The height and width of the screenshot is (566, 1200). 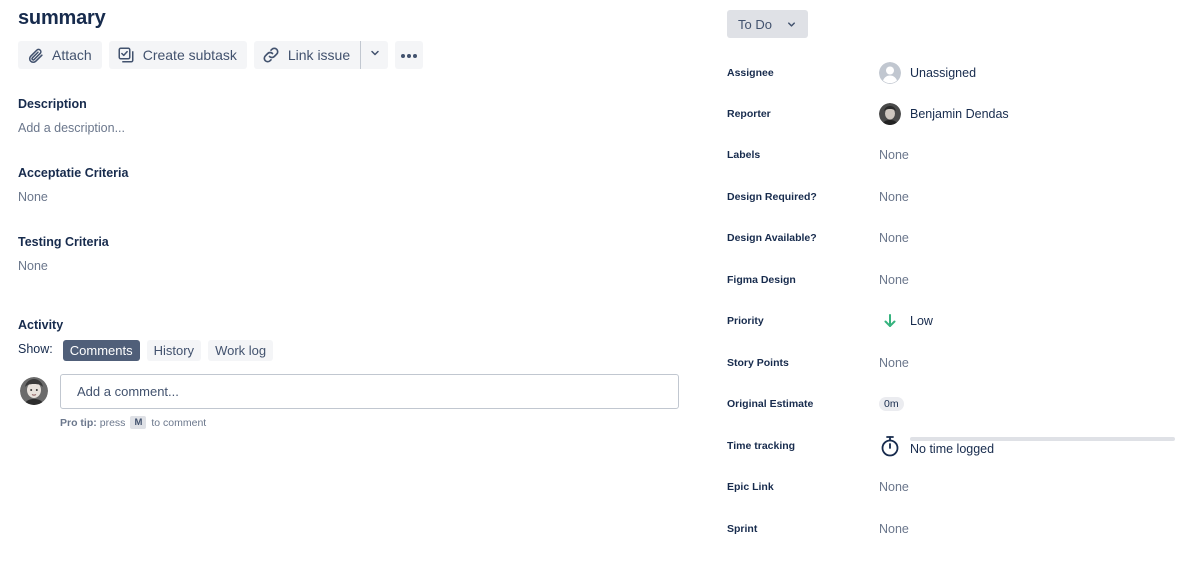 I want to click on link-issue-split-button: Link issue, so click(x=321, y=55).